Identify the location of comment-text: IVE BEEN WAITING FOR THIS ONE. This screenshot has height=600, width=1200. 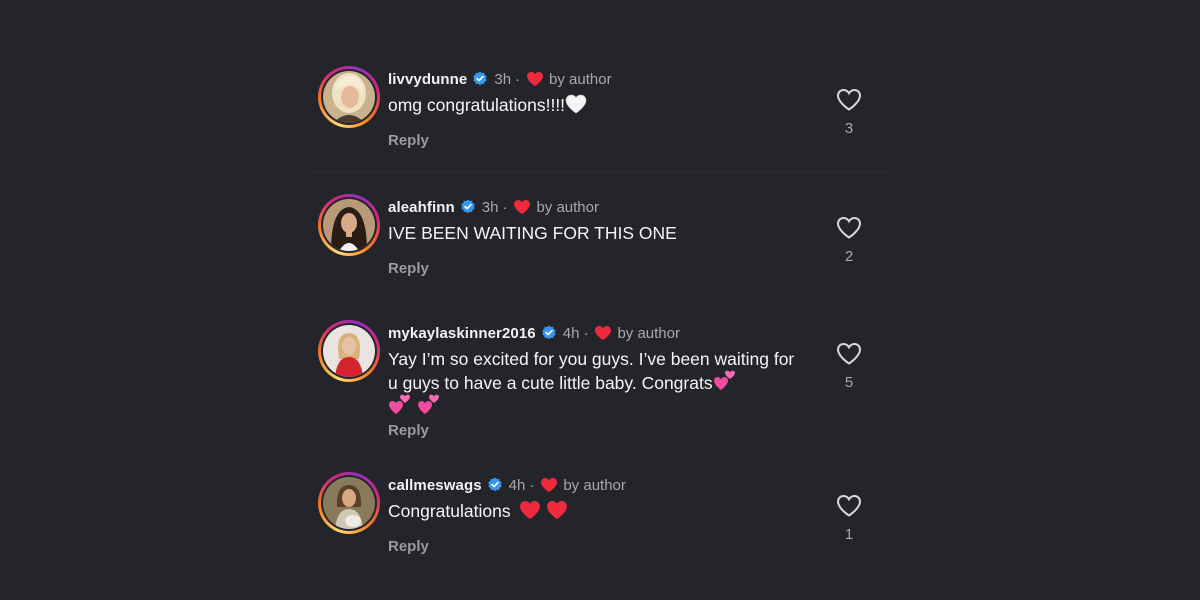
(532, 233).